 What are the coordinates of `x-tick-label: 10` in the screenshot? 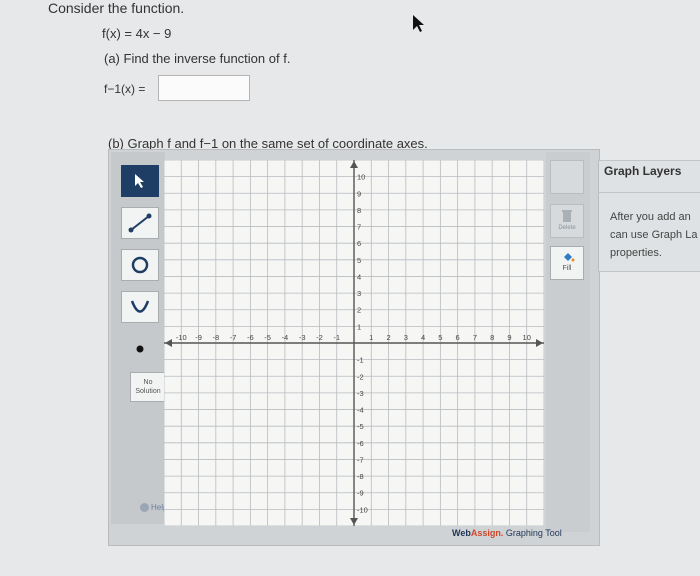 It's located at (527, 337).